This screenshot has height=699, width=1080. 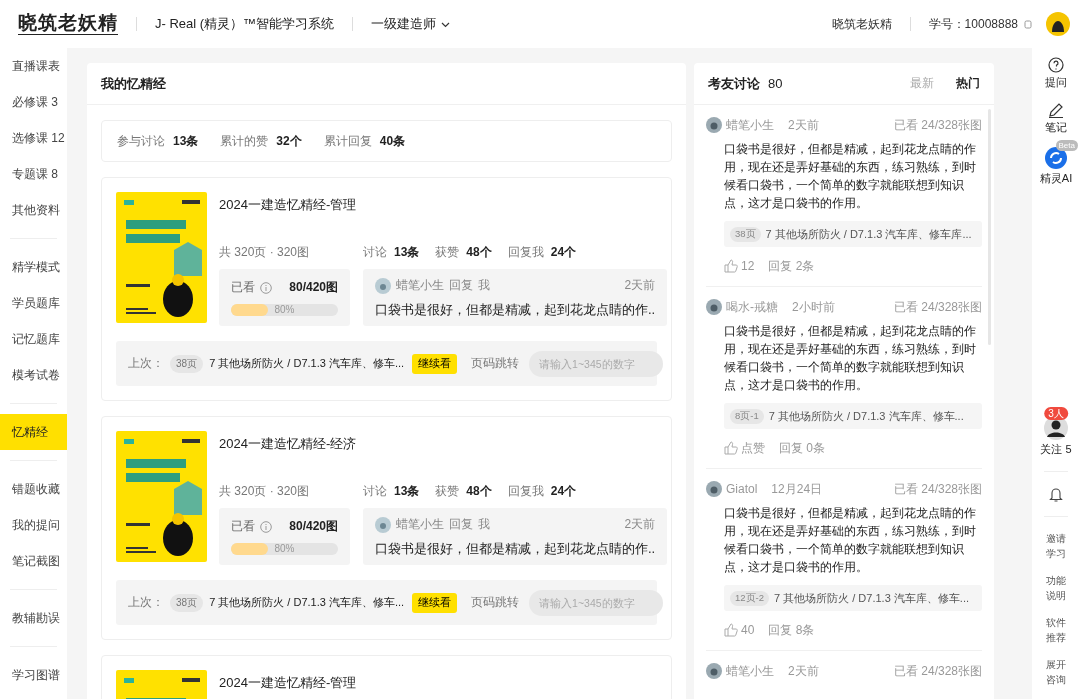 I want to click on sidebar-item: 忆精经, so click(x=33, y=432).